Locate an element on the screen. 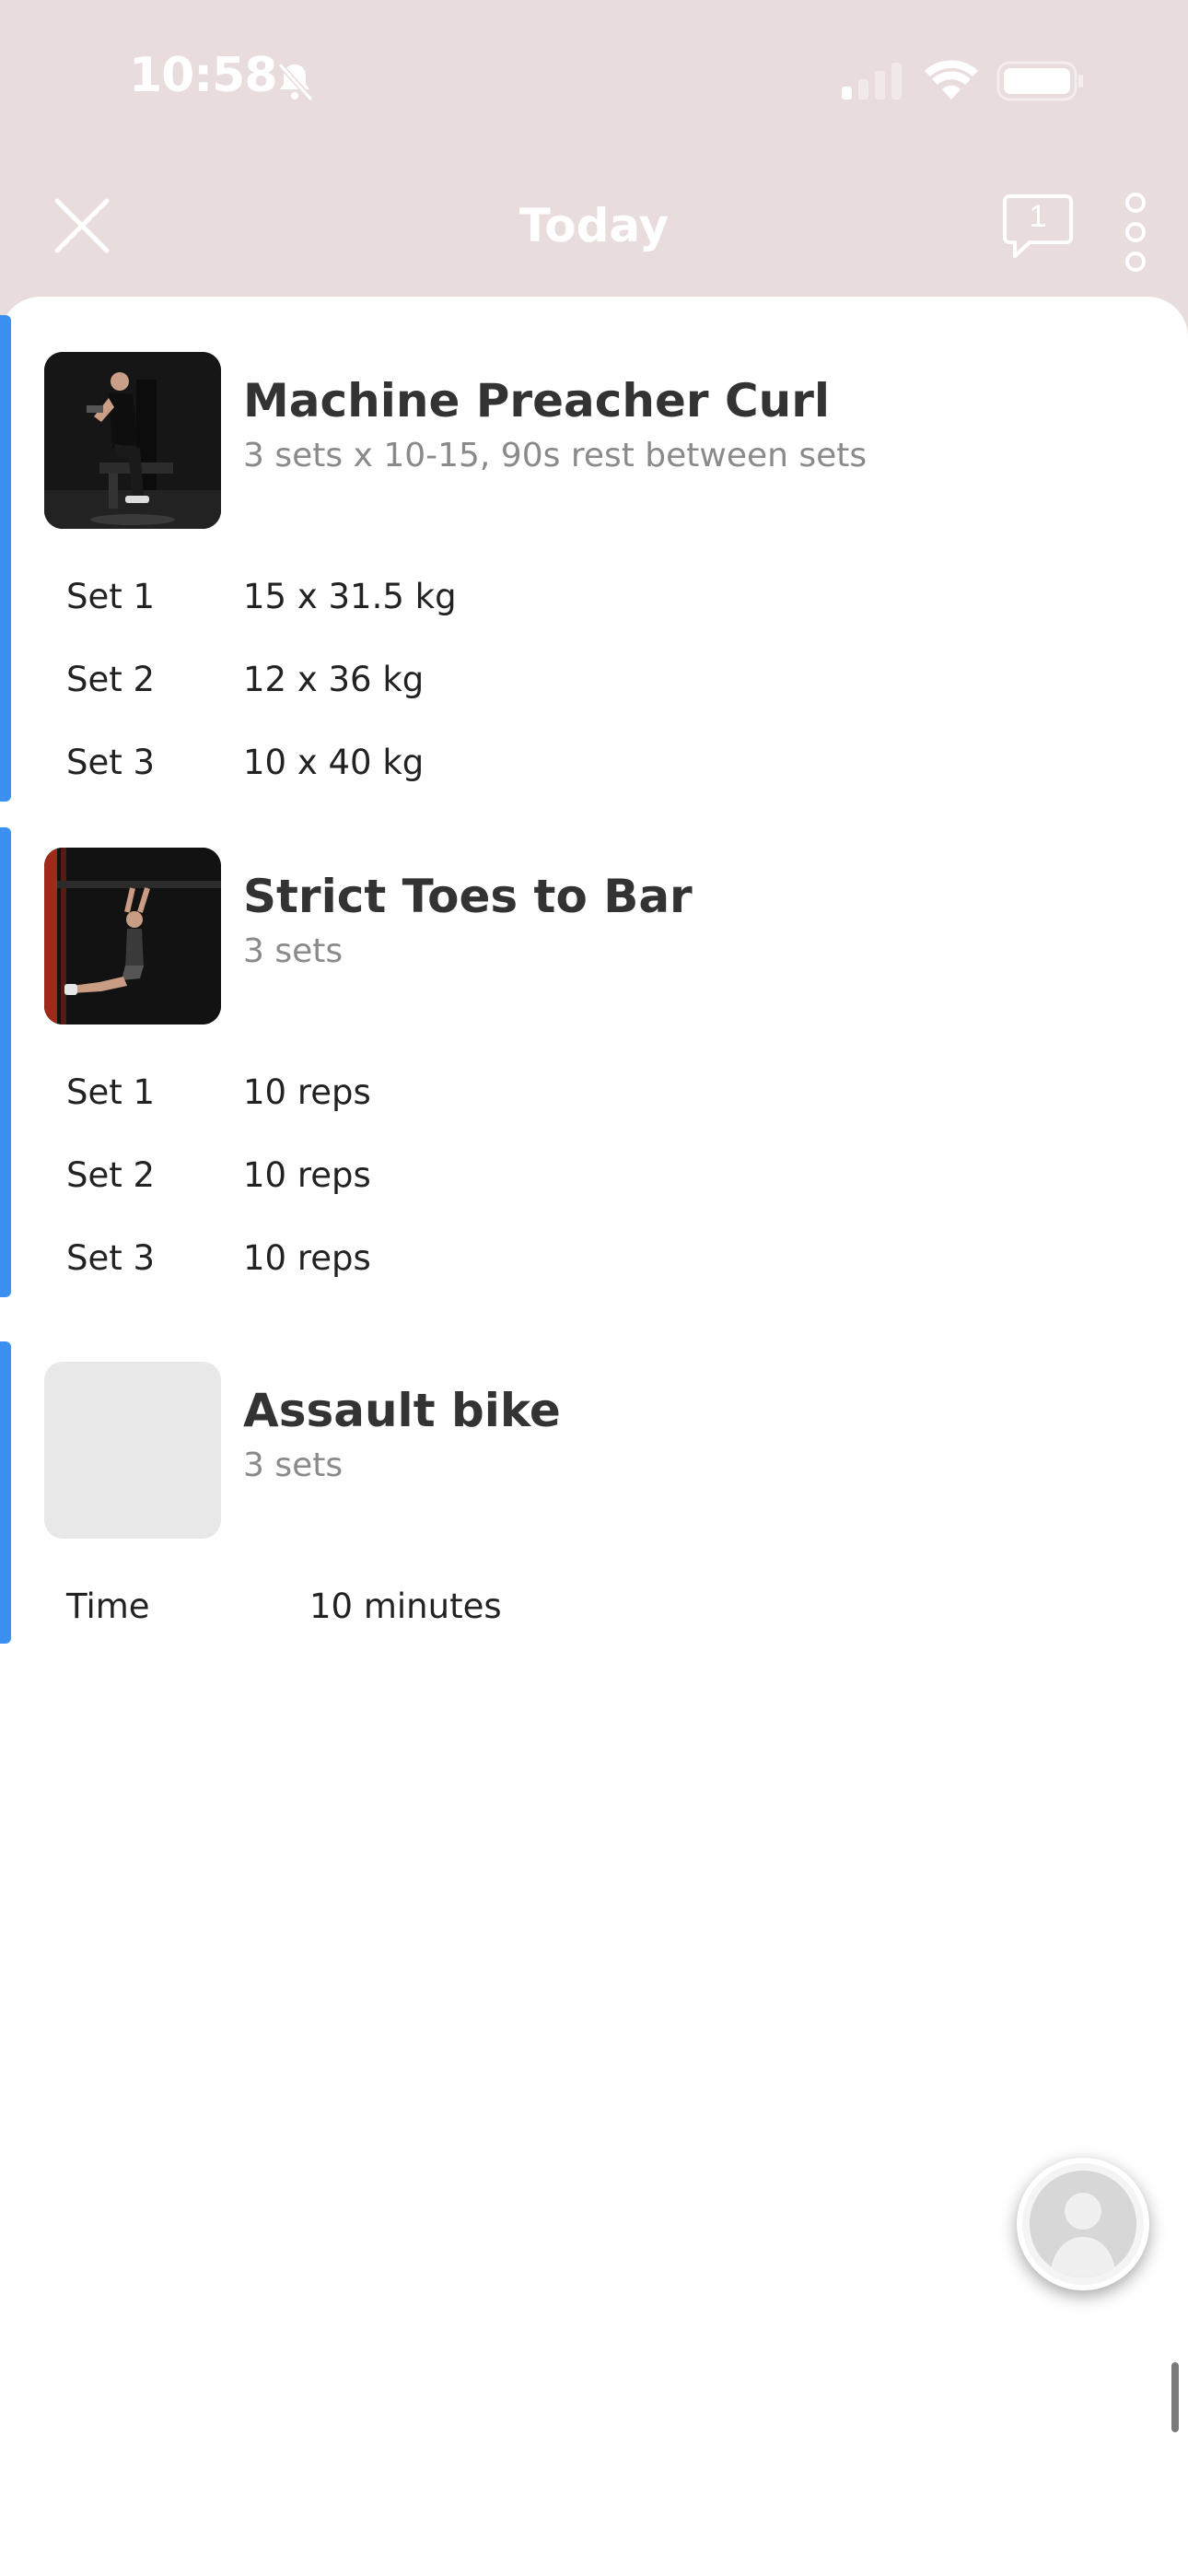  battery-icon is located at coordinates (1039, 81).